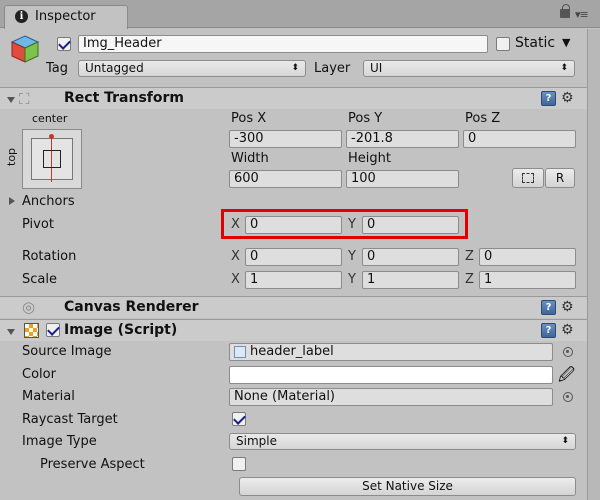 The height and width of the screenshot is (500, 600). I want to click on color-field, so click(391, 375).